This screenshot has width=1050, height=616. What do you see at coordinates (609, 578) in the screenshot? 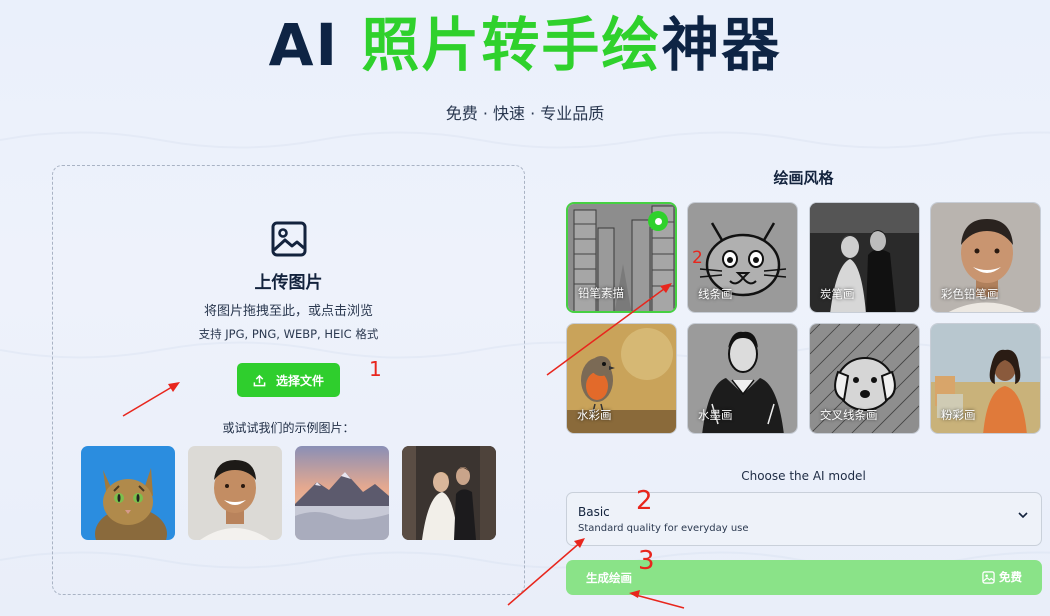
I see `generate-label: 生成绘画` at bounding box center [609, 578].